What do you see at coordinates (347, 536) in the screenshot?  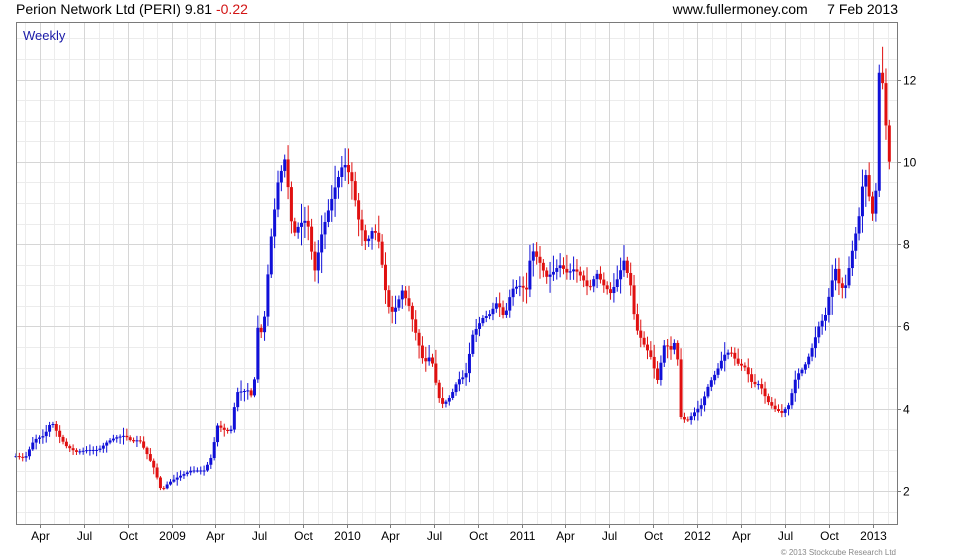 I see `x-tick-label: 2010` at bounding box center [347, 536].